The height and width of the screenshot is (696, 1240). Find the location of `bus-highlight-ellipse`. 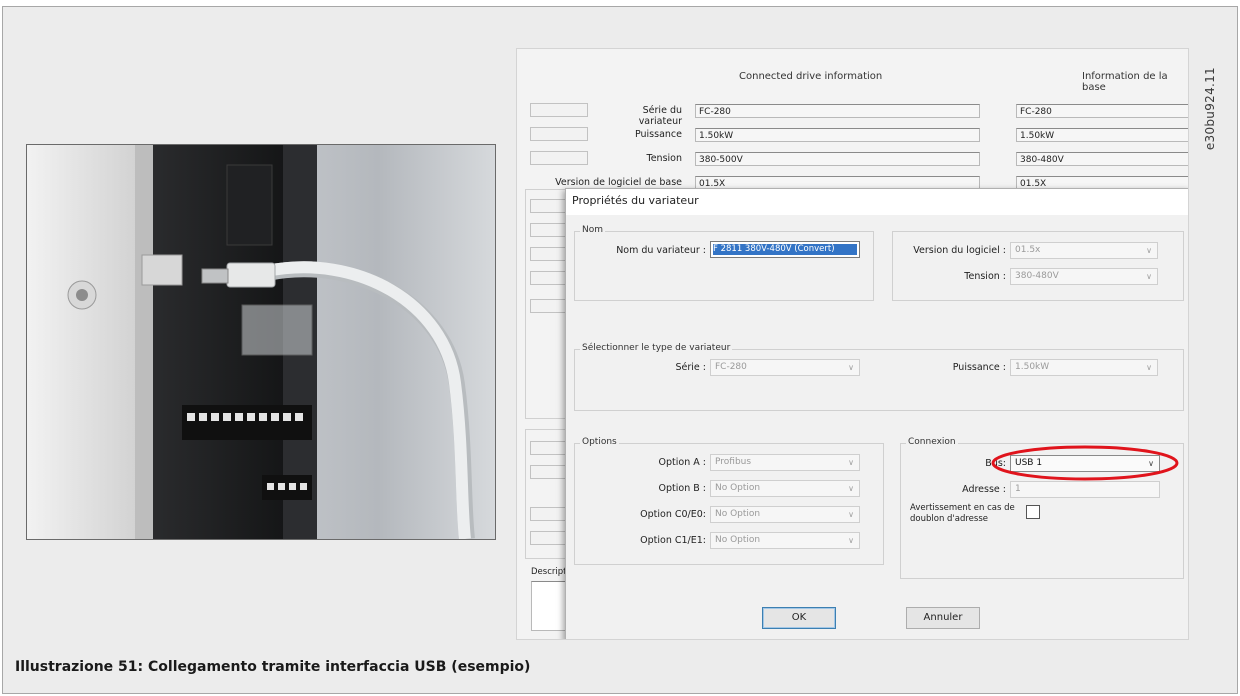

bus-highlight-ellipse is located at coordinates (1085, 463).